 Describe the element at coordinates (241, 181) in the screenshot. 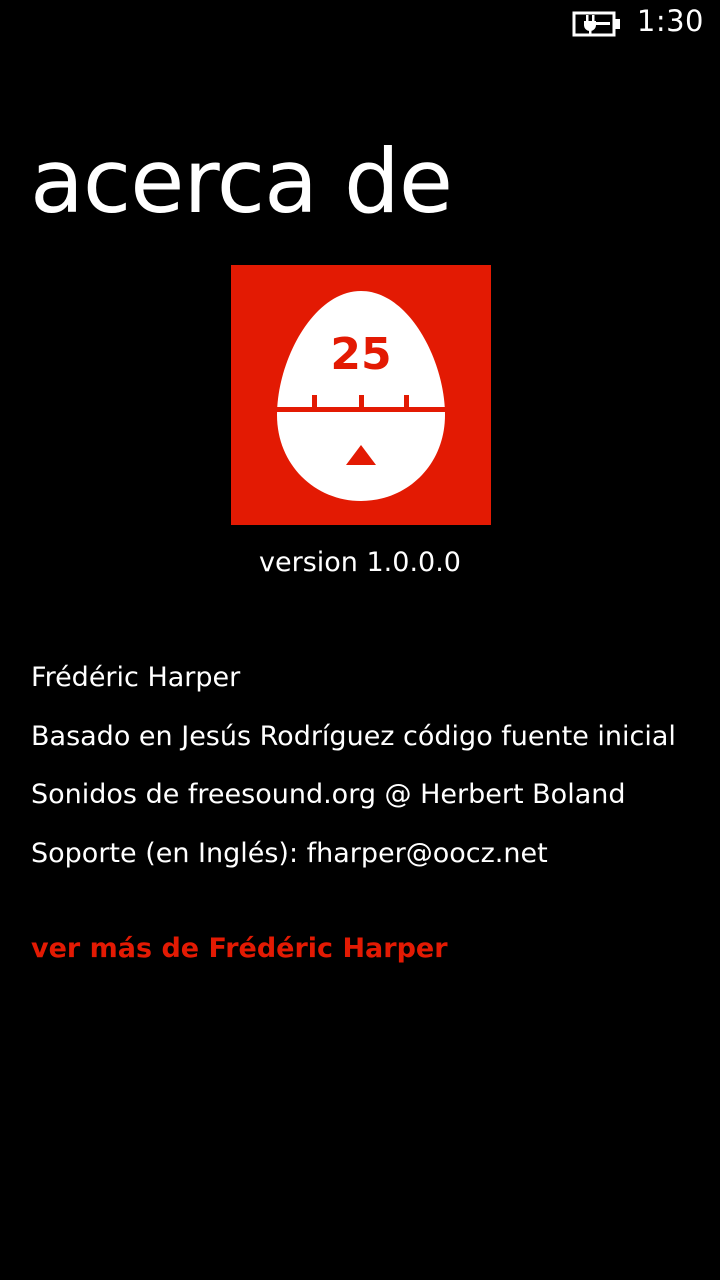

I see `page-title: acerca de` at that location.